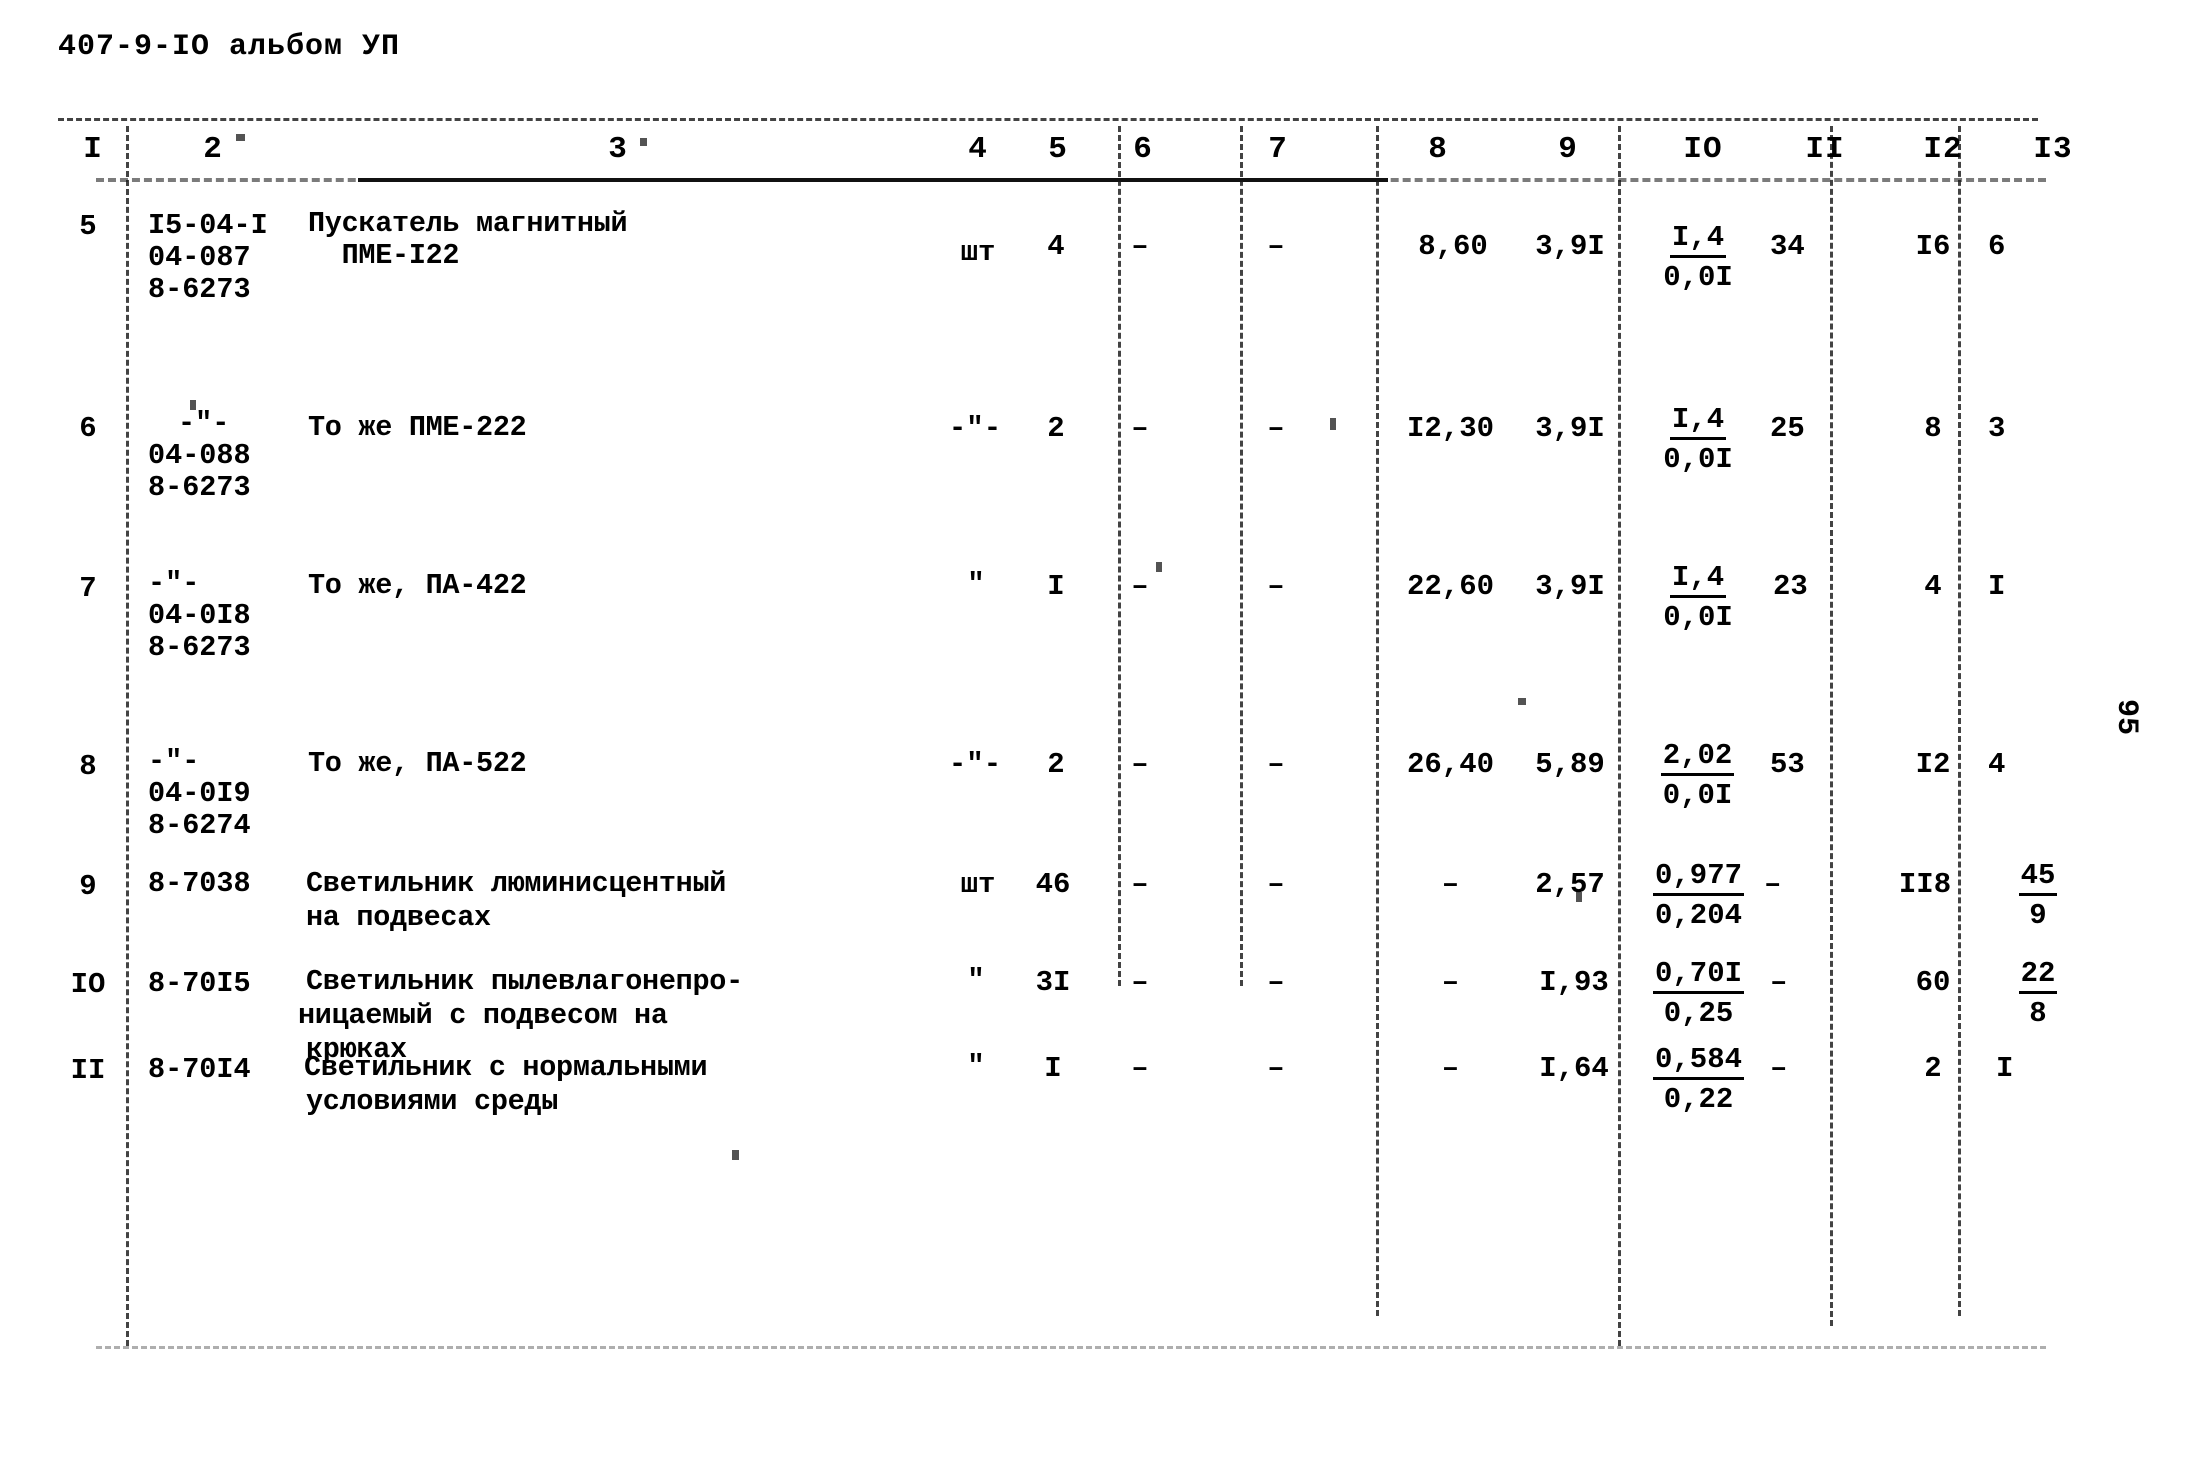 The height and width of the screenshot is (1477, 2185). What do you see at coordinates (88, 226) in the screenshot?
I see `row-number: 5` at bounding box center [88, 226].